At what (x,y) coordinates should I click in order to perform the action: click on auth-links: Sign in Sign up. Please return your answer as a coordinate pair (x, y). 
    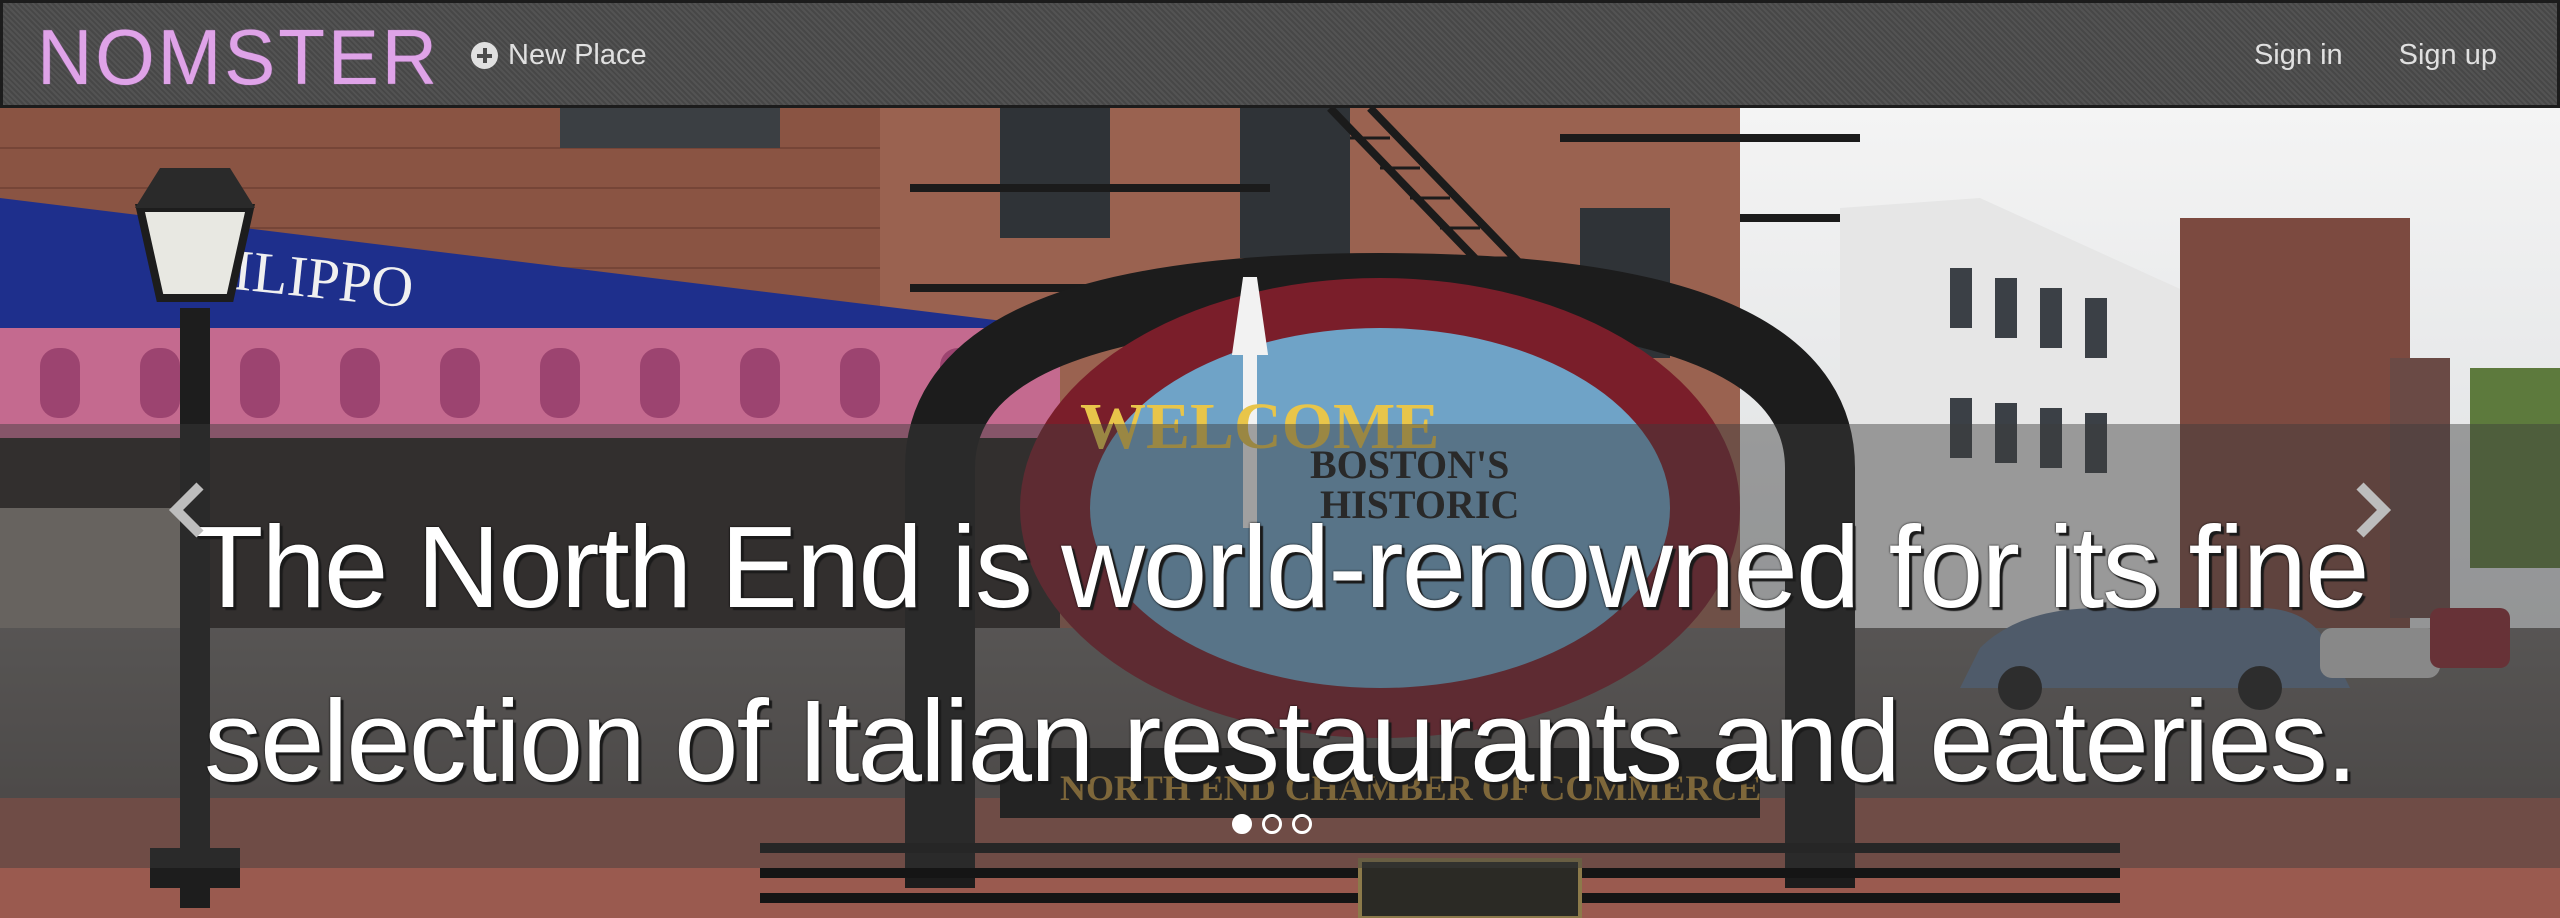
    Looking at the image, I should click on (2375, 55).